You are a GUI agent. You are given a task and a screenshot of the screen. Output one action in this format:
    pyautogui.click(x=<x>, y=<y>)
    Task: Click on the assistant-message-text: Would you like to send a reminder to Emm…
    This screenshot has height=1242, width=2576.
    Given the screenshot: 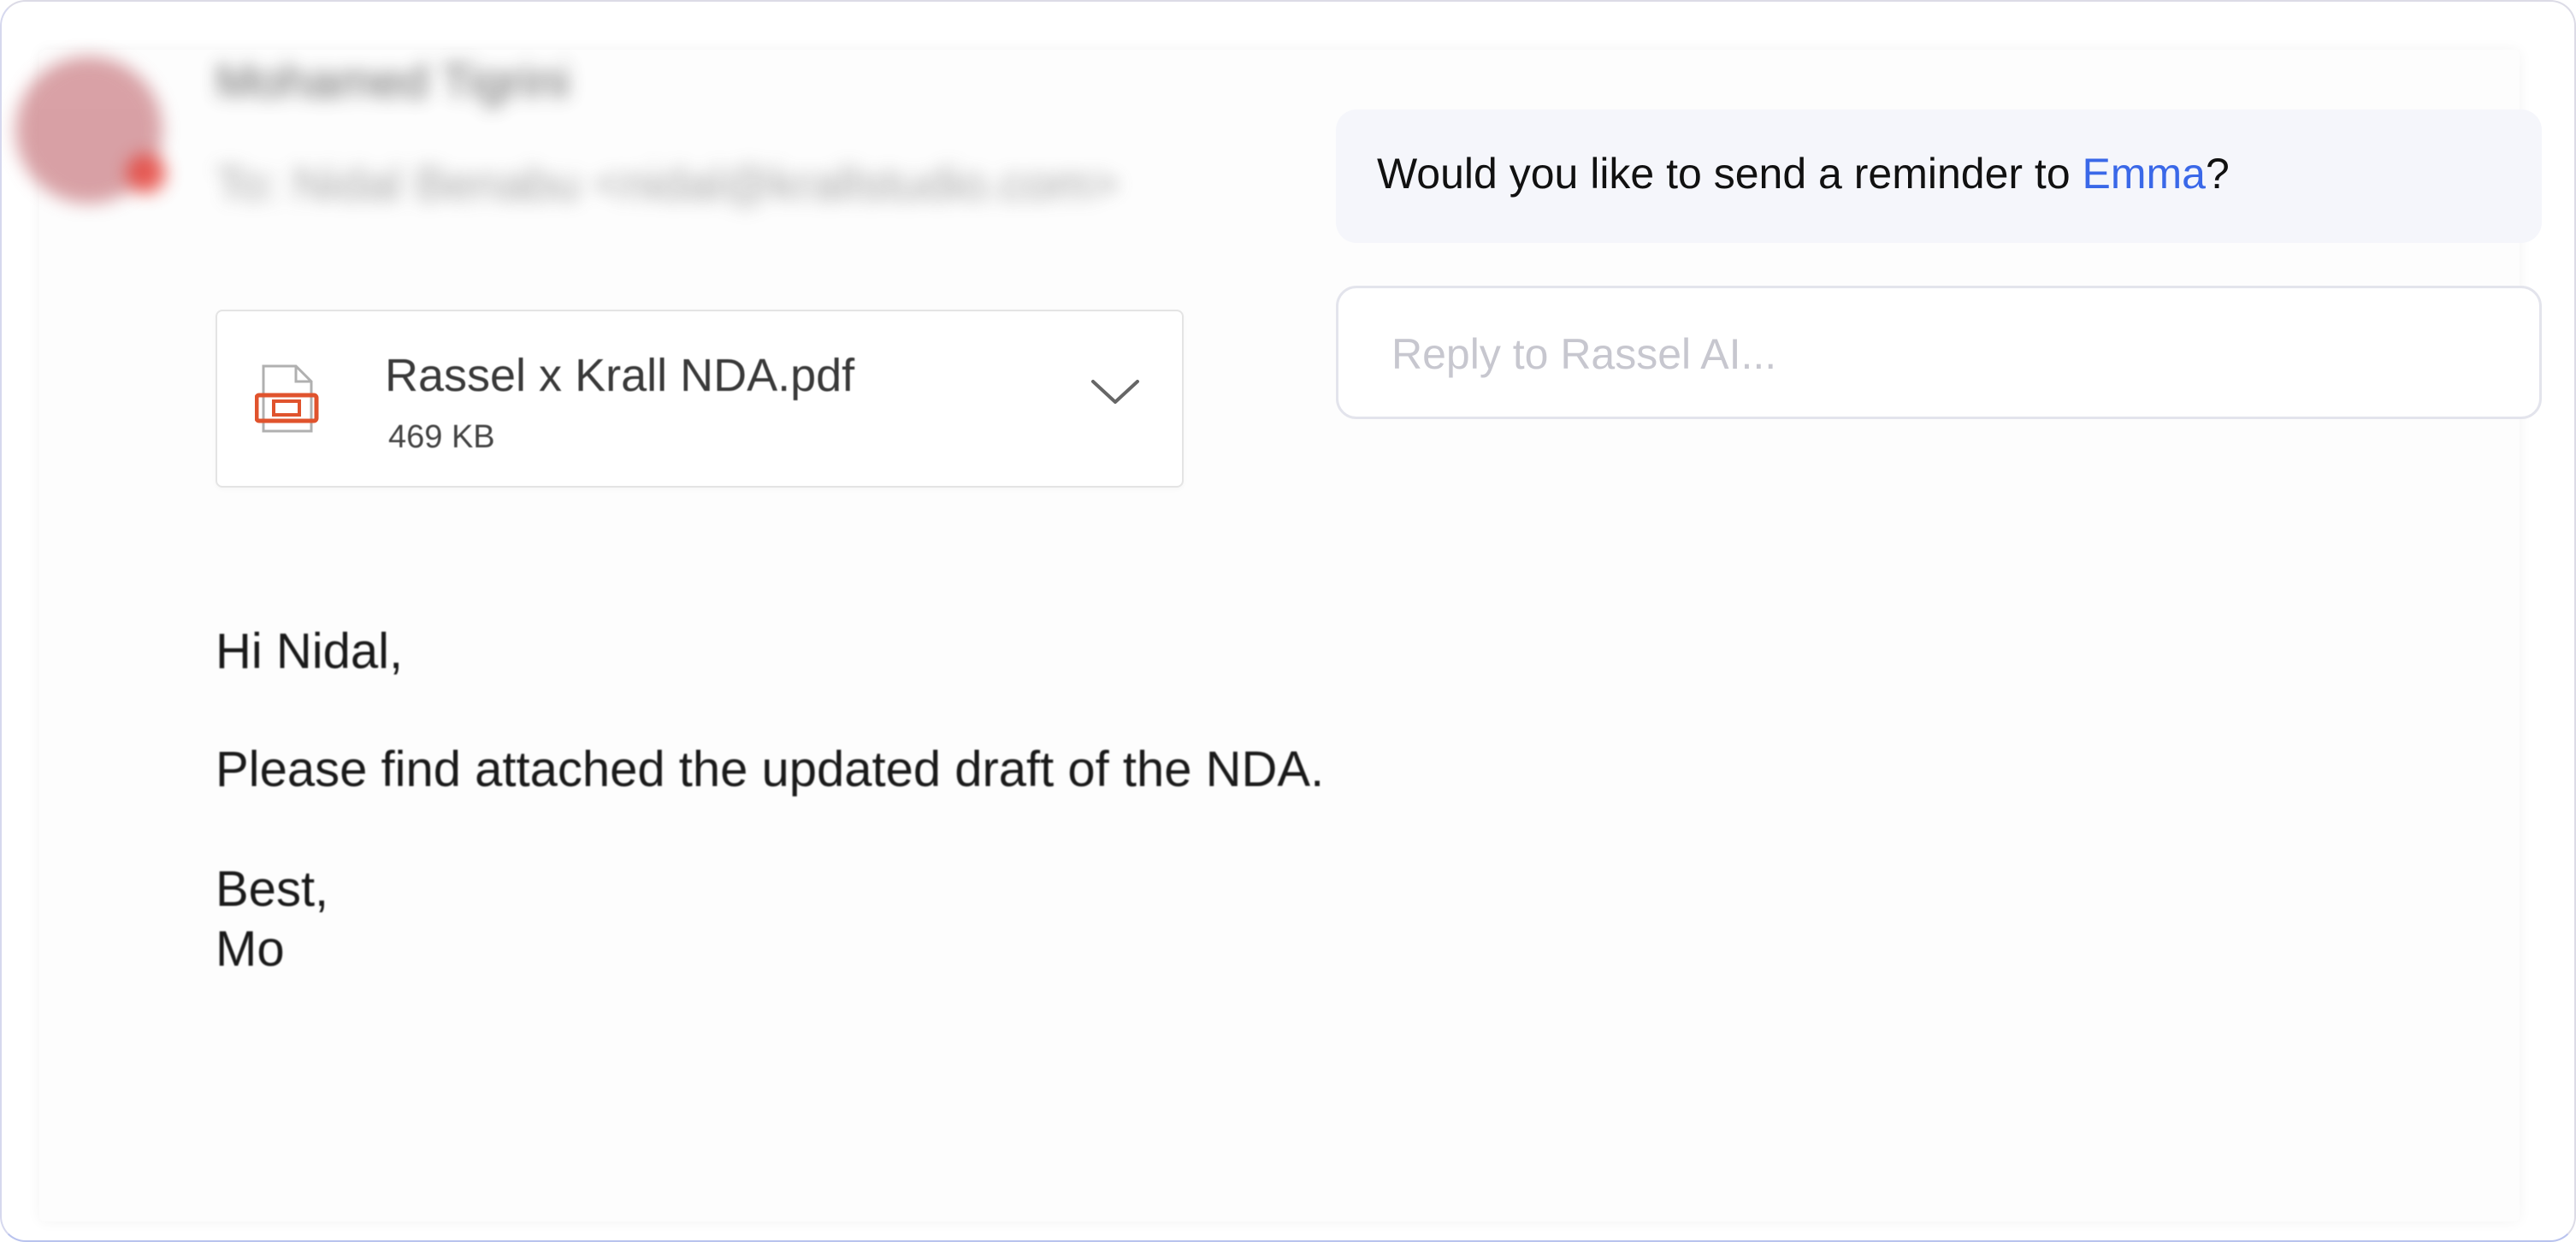 What is the action you would take?
    pyautogui.click(x=1803, y=174)
    